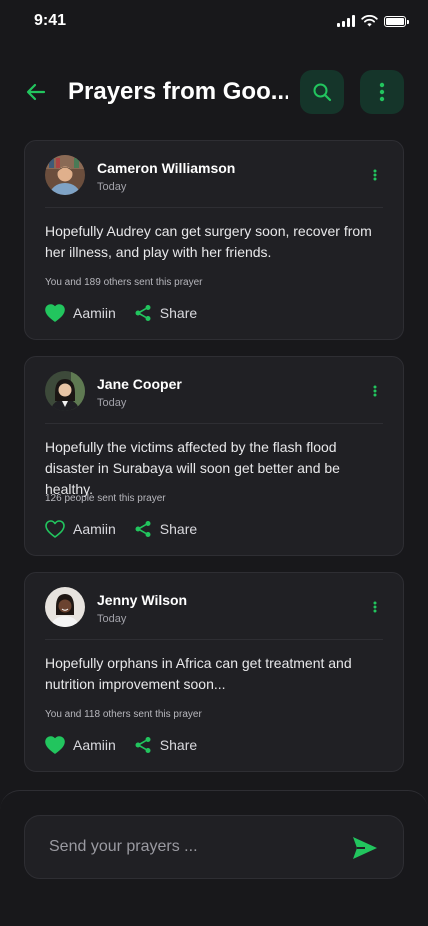 This screenshot has width=428, height=926. I want to click on composer-panel, so click(214, 858).